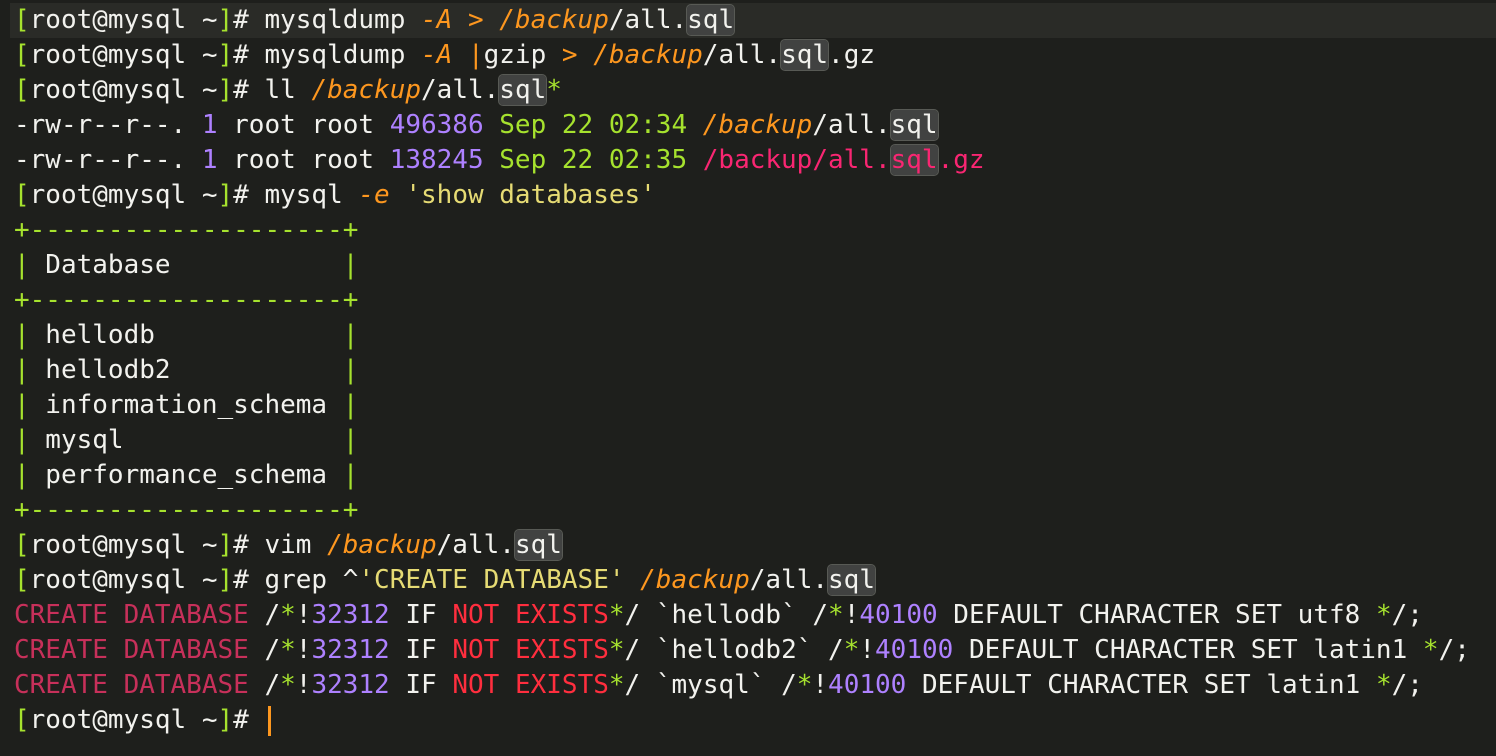 The image size is (1496, 756). What do you see at coordinates (374, 195) in the screenshot?
I see `terminal-text: -e` at bounding box center [374, 195].